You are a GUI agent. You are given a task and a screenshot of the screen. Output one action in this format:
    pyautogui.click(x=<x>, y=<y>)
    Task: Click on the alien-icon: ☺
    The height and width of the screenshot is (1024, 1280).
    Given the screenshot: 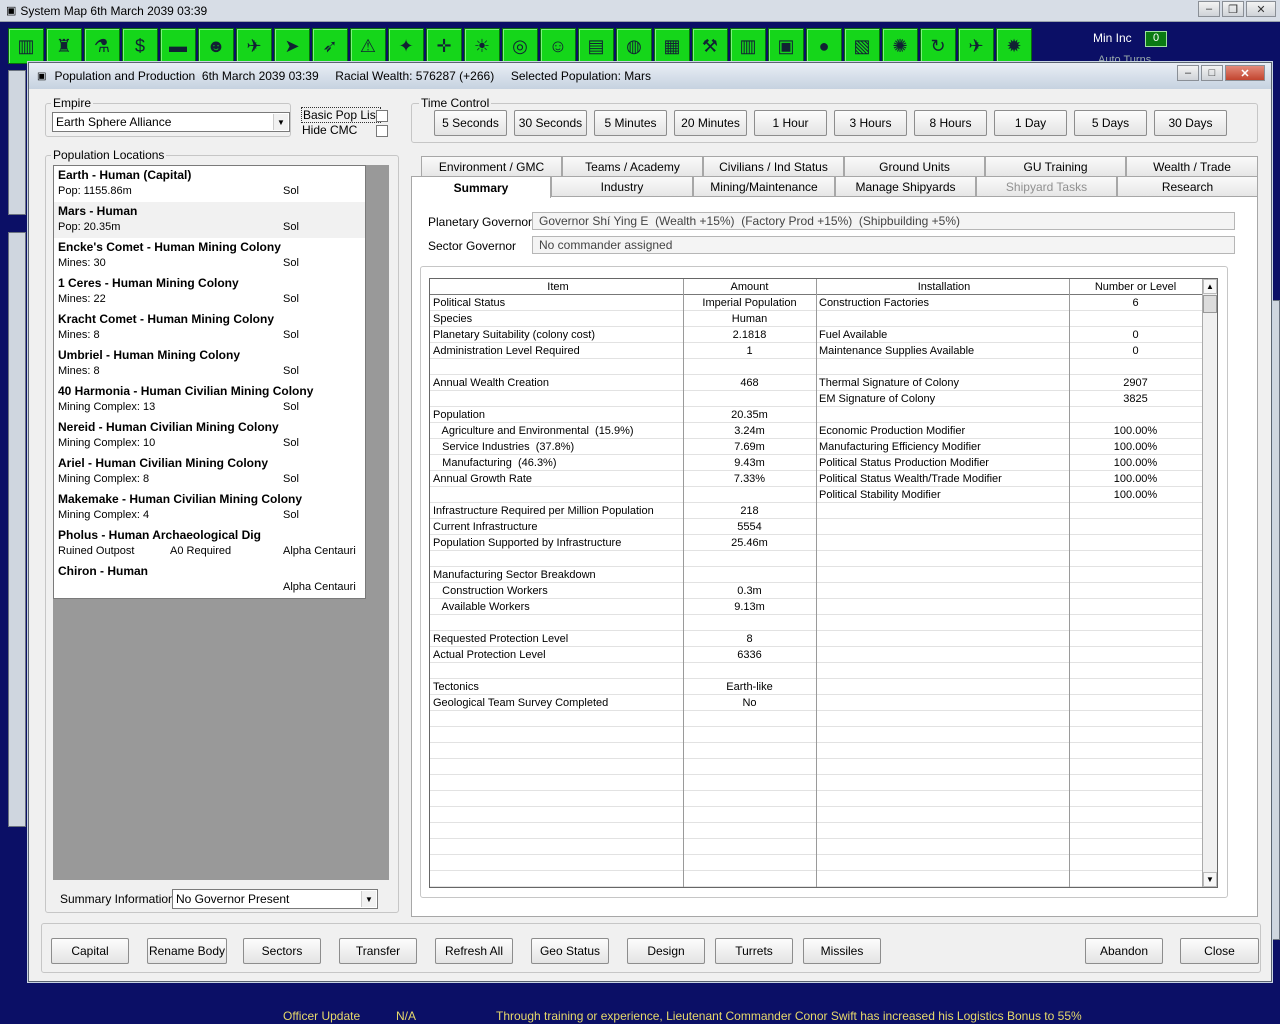 What is the action you would take?
    pyautogui.click(x=558, y=46)
    